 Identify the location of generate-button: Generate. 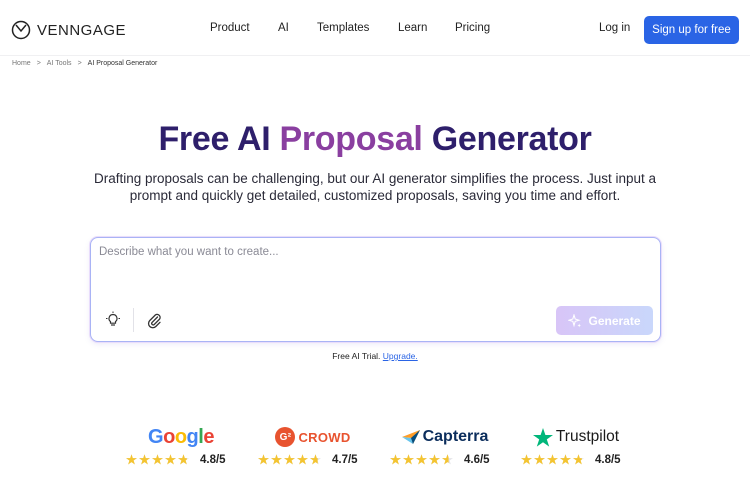
(604, 320).